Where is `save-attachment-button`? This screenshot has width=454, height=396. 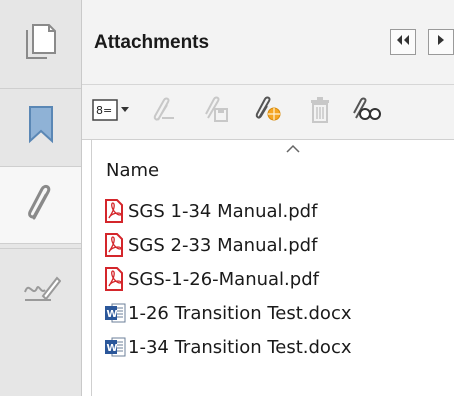
save-attachment-button is located at coordinates (216, 112).